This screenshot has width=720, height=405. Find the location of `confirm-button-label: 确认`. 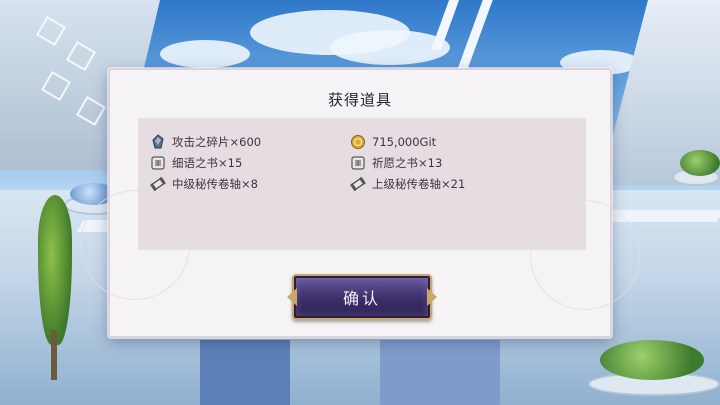

confirm-button-label: 确认 is located at coordinates (361, 298).